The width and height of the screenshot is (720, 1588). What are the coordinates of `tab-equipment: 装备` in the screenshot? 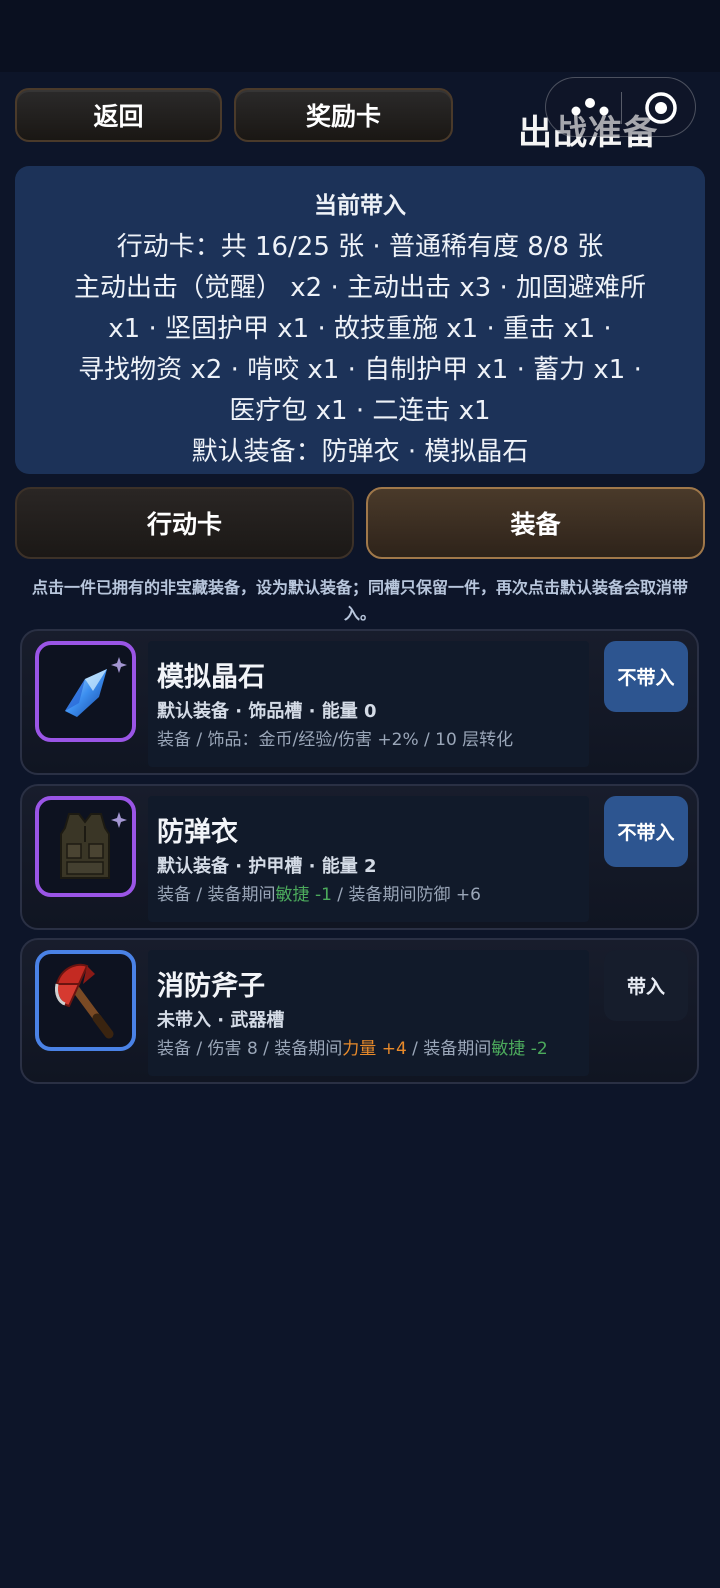 It's located at (535, 523).